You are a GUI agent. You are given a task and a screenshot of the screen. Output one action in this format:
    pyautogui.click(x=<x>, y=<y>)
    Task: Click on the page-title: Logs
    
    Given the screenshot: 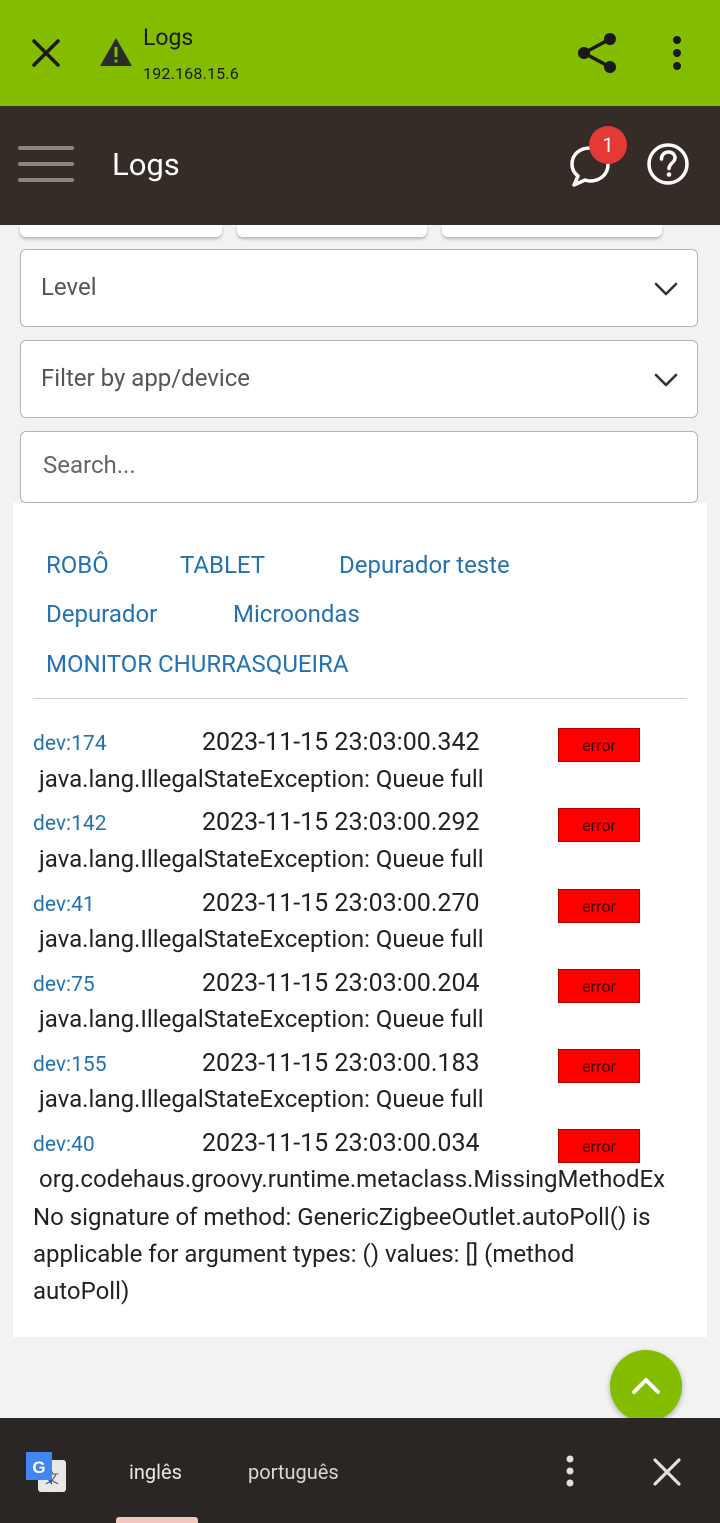 What is the action you would take?
    pyautogui.click(x=146, y=164)
    